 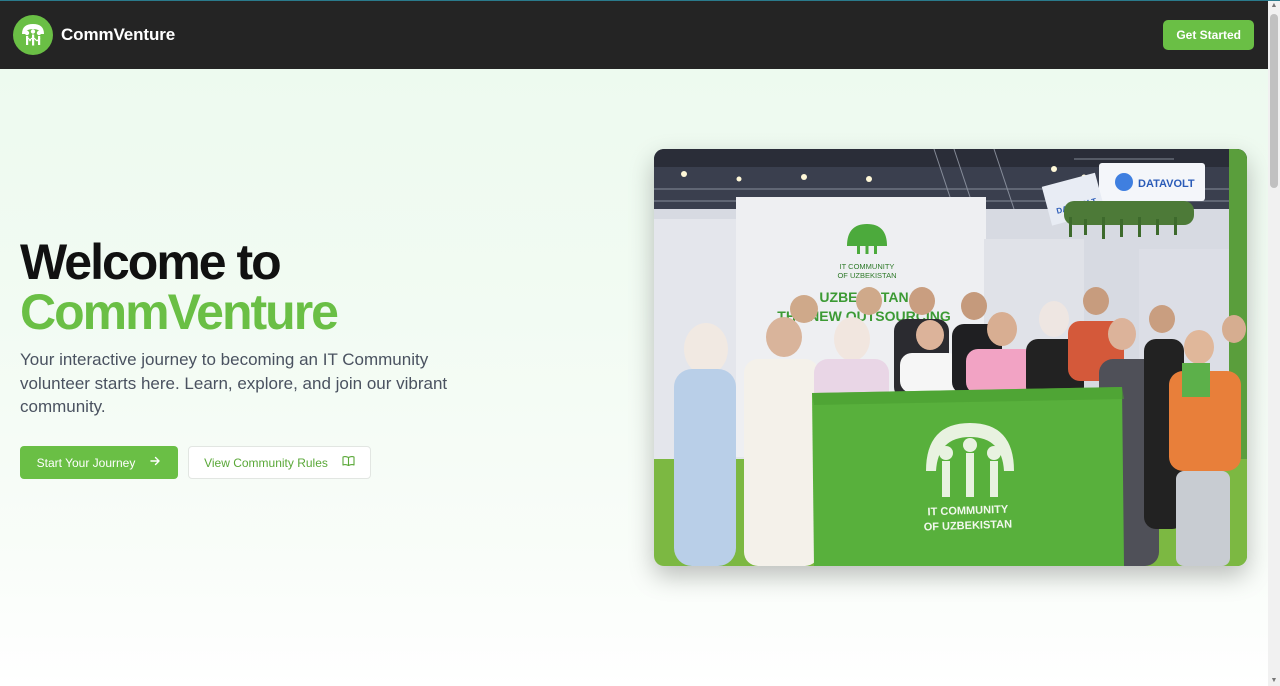 I want to click on sponsor-sign-1: DATAVOLT, so click(x=1166, y=184).